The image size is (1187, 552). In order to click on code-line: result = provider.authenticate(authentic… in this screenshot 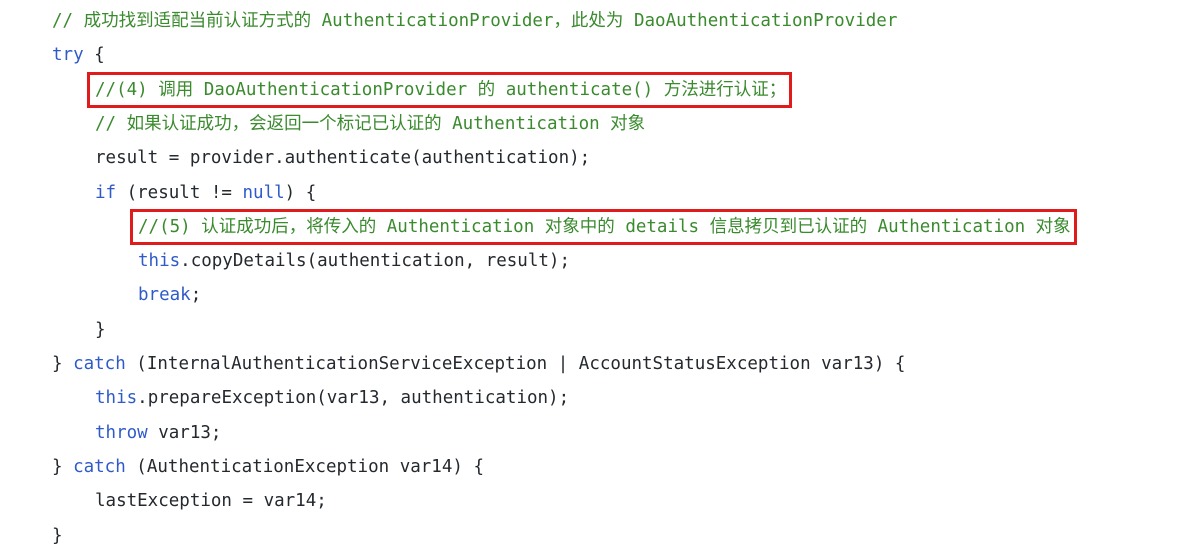, I will do `click(342, 158)`.